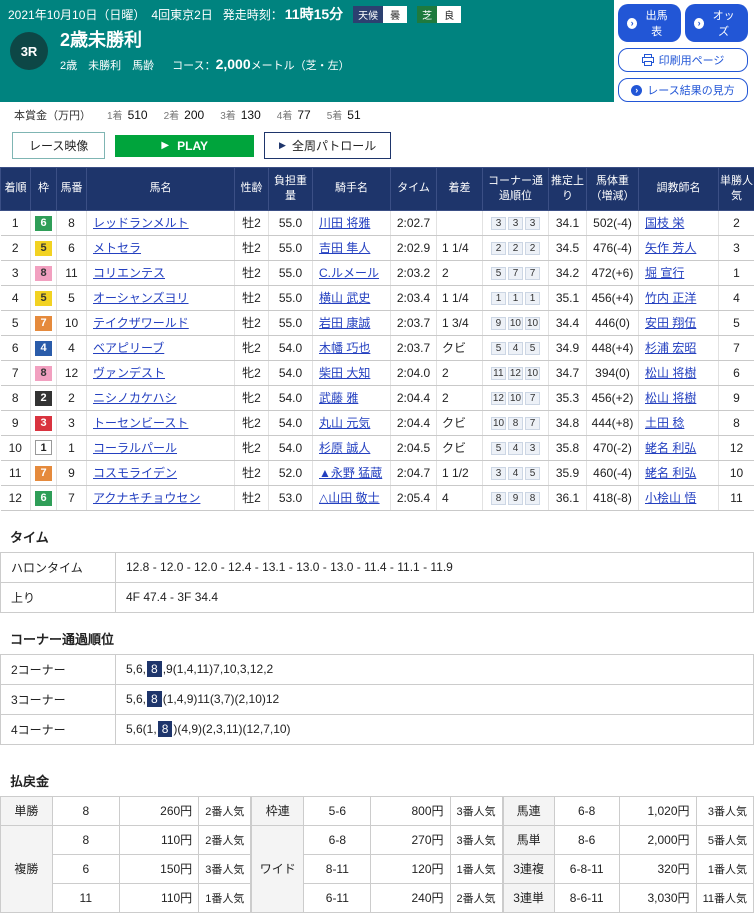 The height and width of the screenshot is (913, 754). I want to click on results-guide-button: ›レース結果の見方, so click(683, 90).